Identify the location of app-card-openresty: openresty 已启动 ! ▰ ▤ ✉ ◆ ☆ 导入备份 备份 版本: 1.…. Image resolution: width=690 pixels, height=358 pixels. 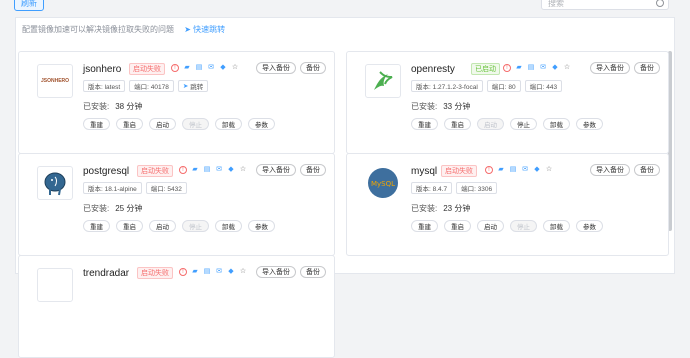
(507, 102).